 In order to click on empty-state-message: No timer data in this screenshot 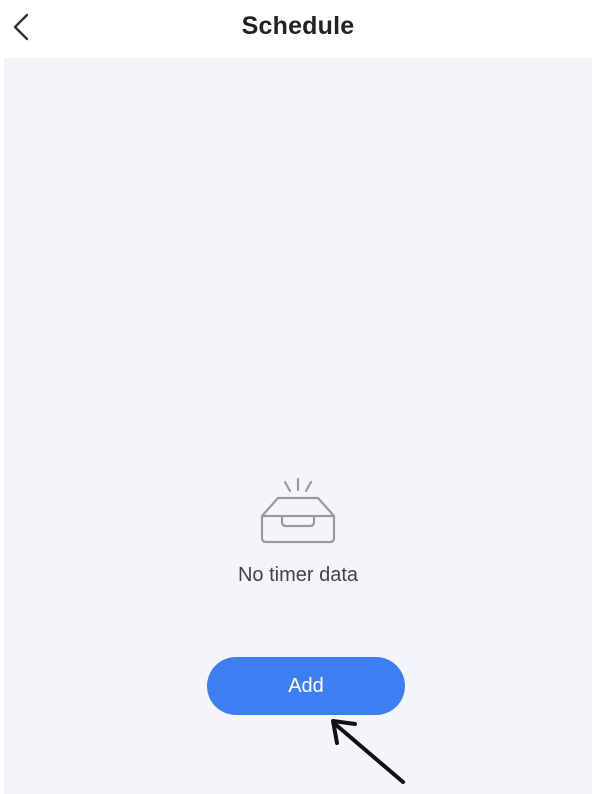, I will do `click(298, 575)`.